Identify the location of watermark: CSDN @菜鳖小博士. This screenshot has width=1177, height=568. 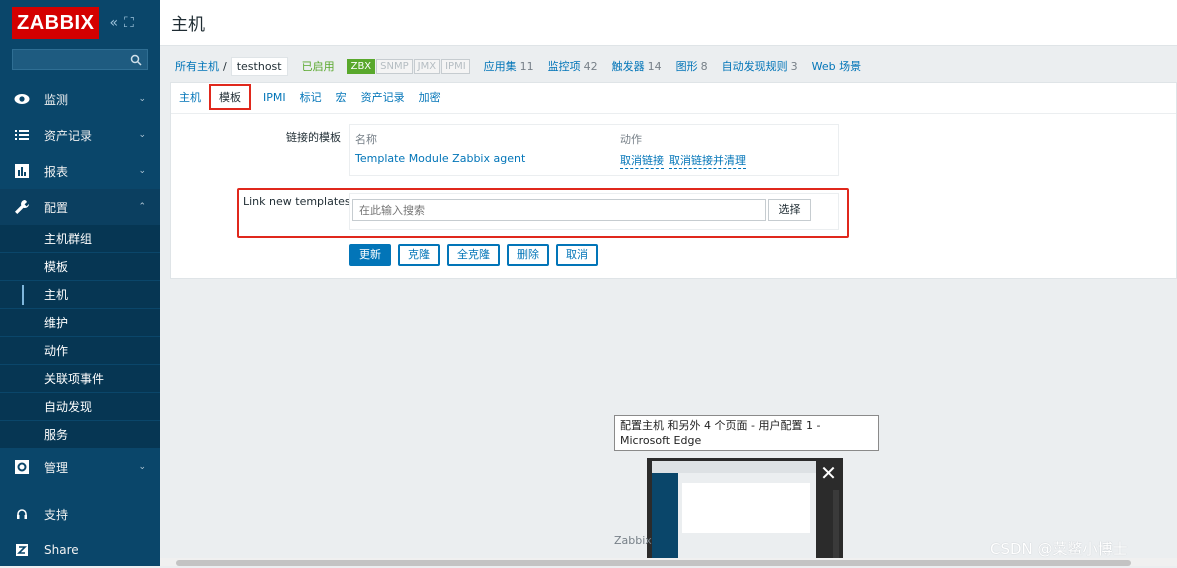
(1059, 549).